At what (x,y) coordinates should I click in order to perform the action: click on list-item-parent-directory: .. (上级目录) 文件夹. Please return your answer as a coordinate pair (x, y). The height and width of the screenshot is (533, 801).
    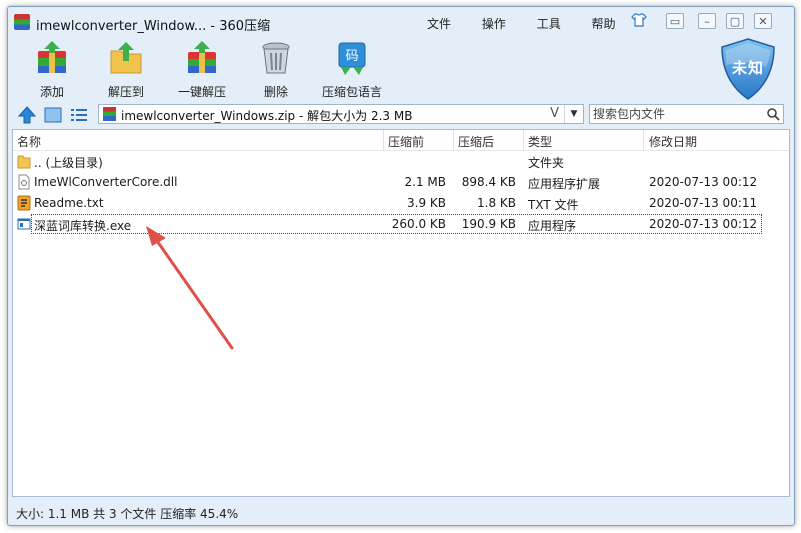
    Looking at the image, I should click on (401, 161).